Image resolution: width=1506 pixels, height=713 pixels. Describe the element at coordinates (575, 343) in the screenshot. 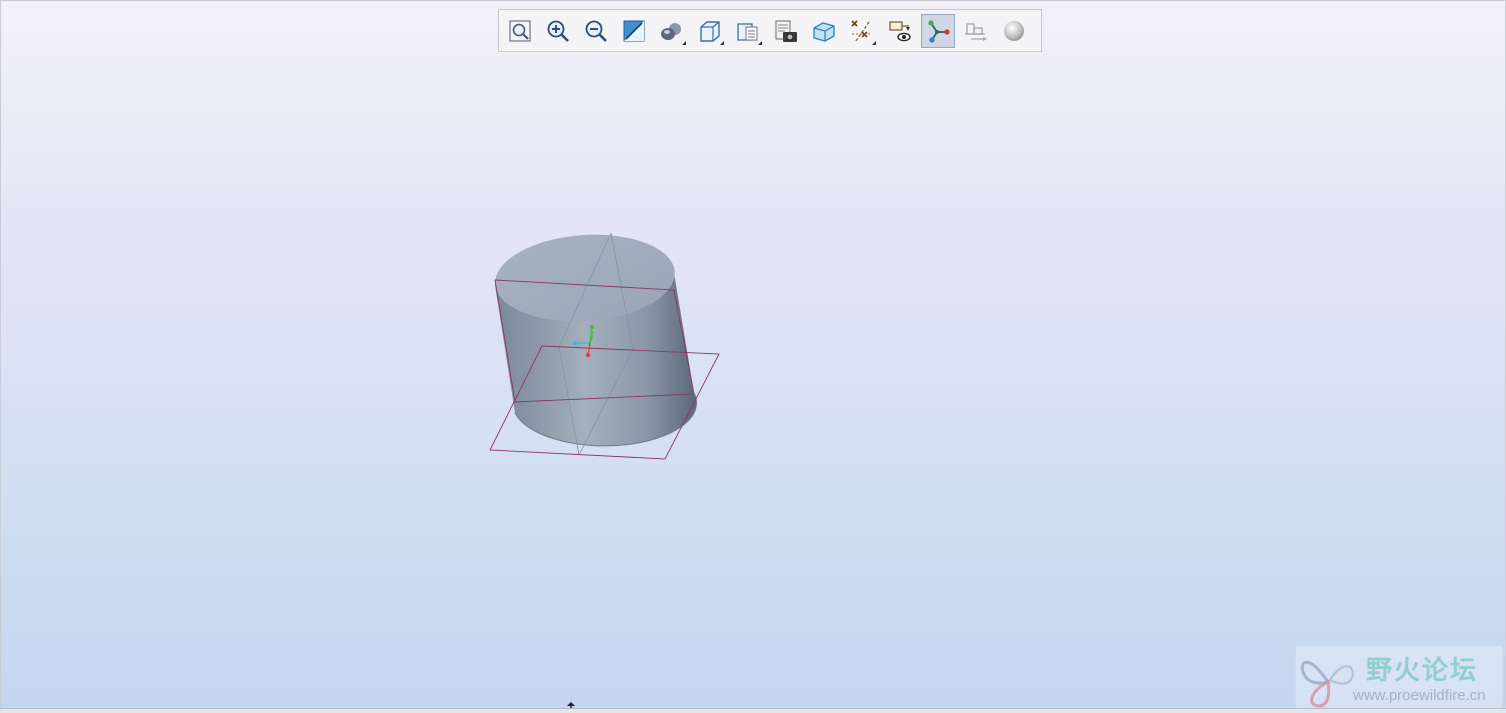

I see `z-axis-tip` at that location.